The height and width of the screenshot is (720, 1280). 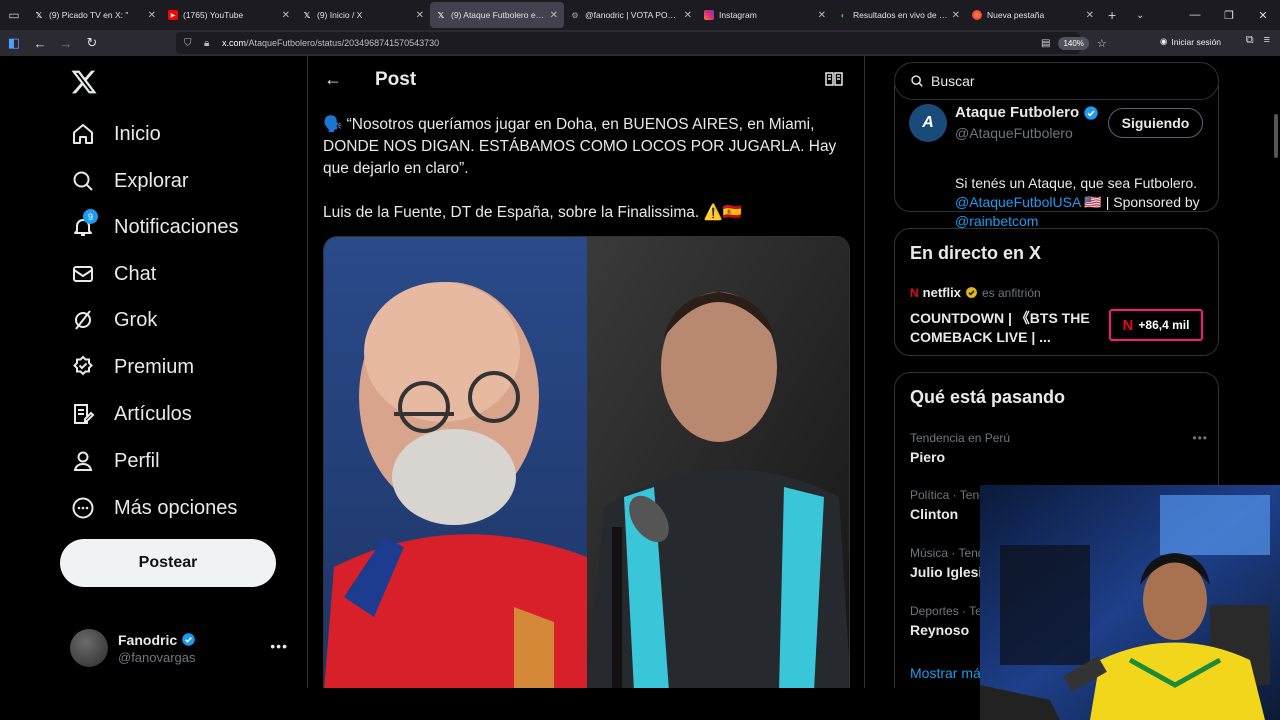 I want to click on bio-link: @AtaqueFutbolUSA, so click(x=1018, y=202).